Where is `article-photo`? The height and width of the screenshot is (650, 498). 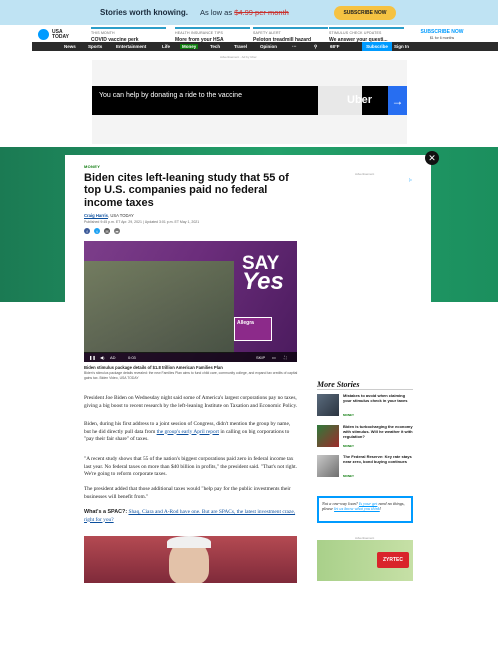 article-photo is located at coordinates (190, 559).